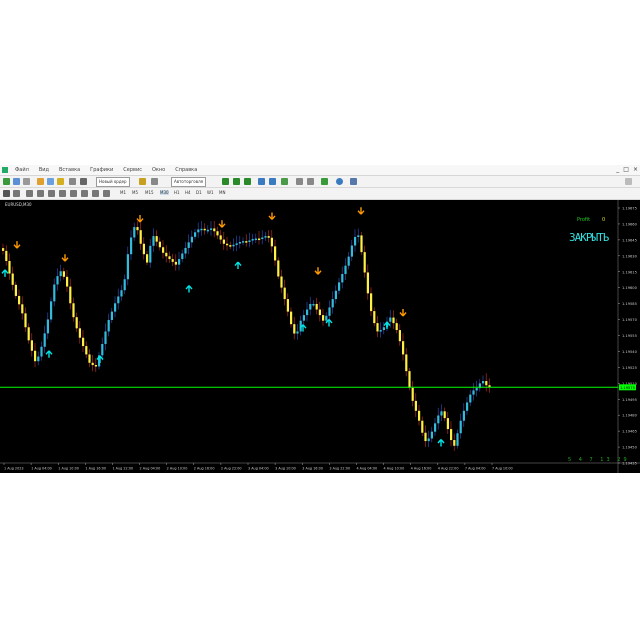 Image resolution: width=640 pixels, height=640 pixels. I want to click on timeframe-h1: H1, so click(177, 192).